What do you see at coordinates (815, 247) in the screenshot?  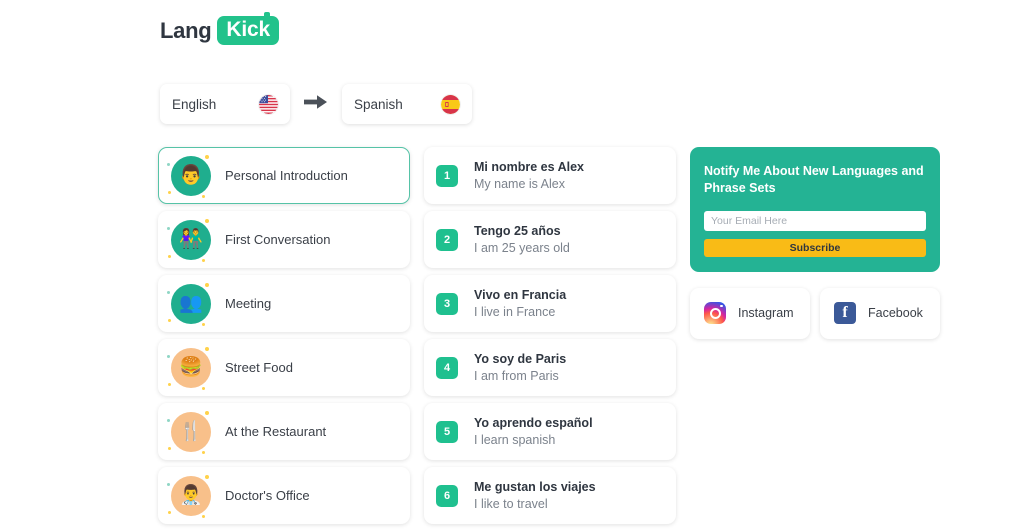 I see `subscribe-button: Subscribe` at bounding box center [815, 247].